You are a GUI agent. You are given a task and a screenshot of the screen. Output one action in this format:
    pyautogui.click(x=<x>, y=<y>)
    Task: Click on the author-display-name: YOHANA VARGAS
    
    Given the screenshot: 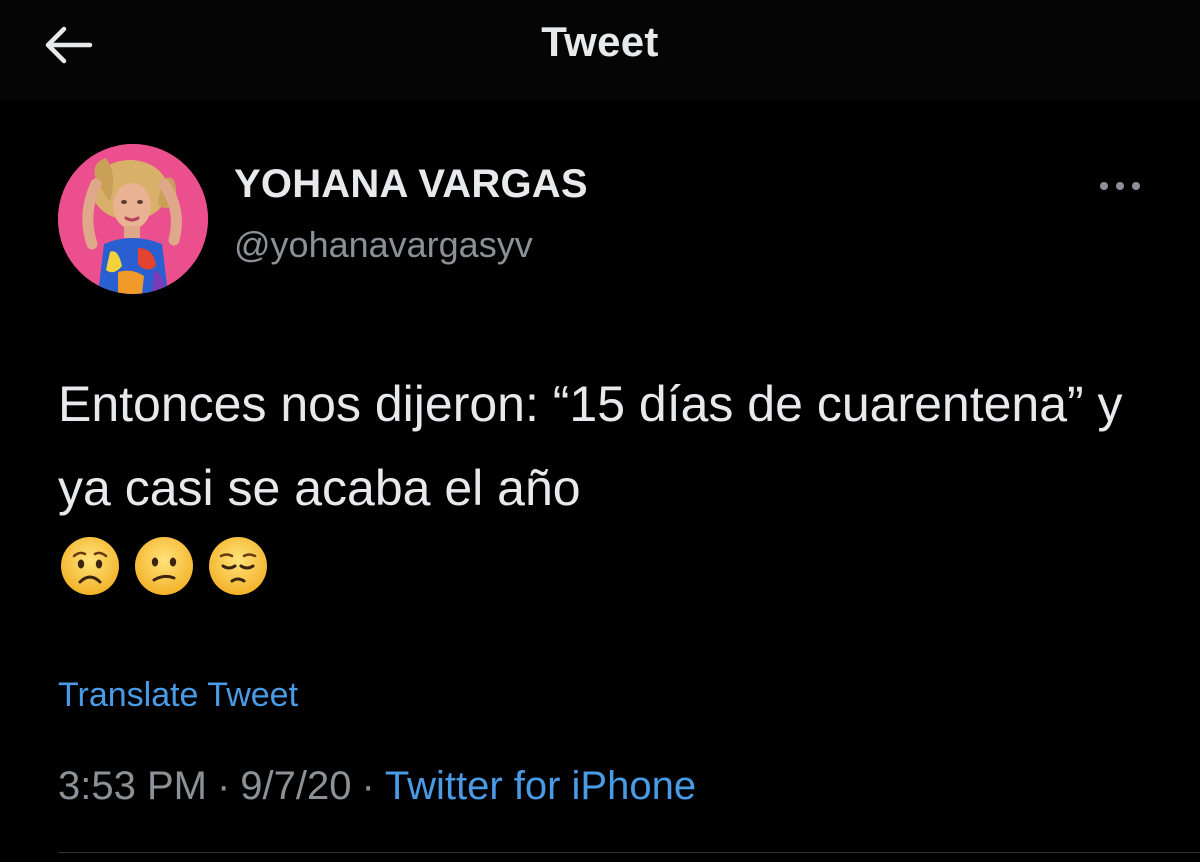 What is the action you would take?
    pyautogui.click(x=411, y=184)
    